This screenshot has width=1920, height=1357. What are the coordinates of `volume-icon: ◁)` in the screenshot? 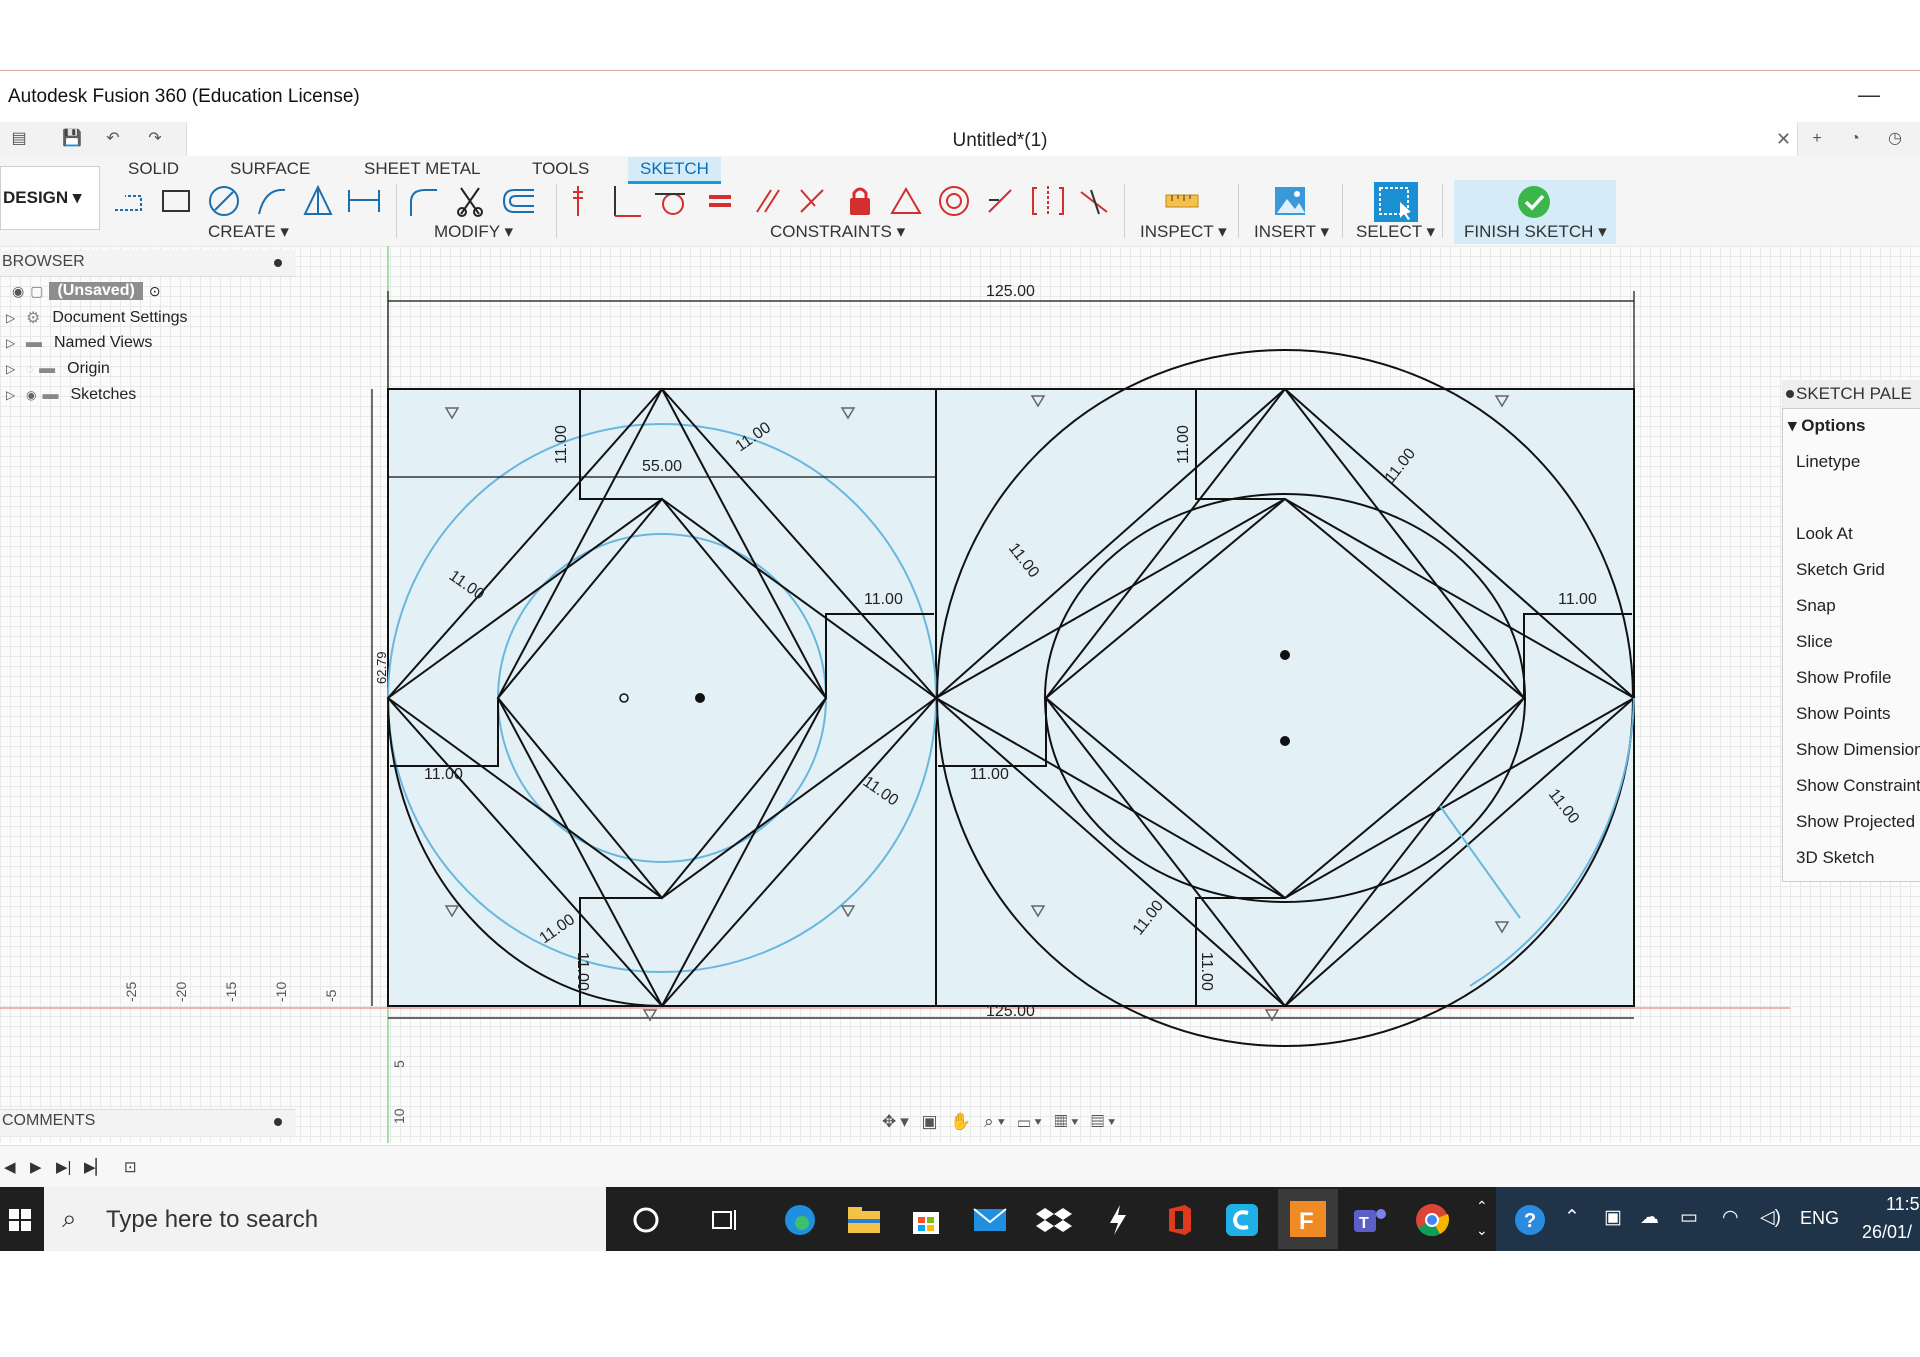 It's located at (1770, 1217).